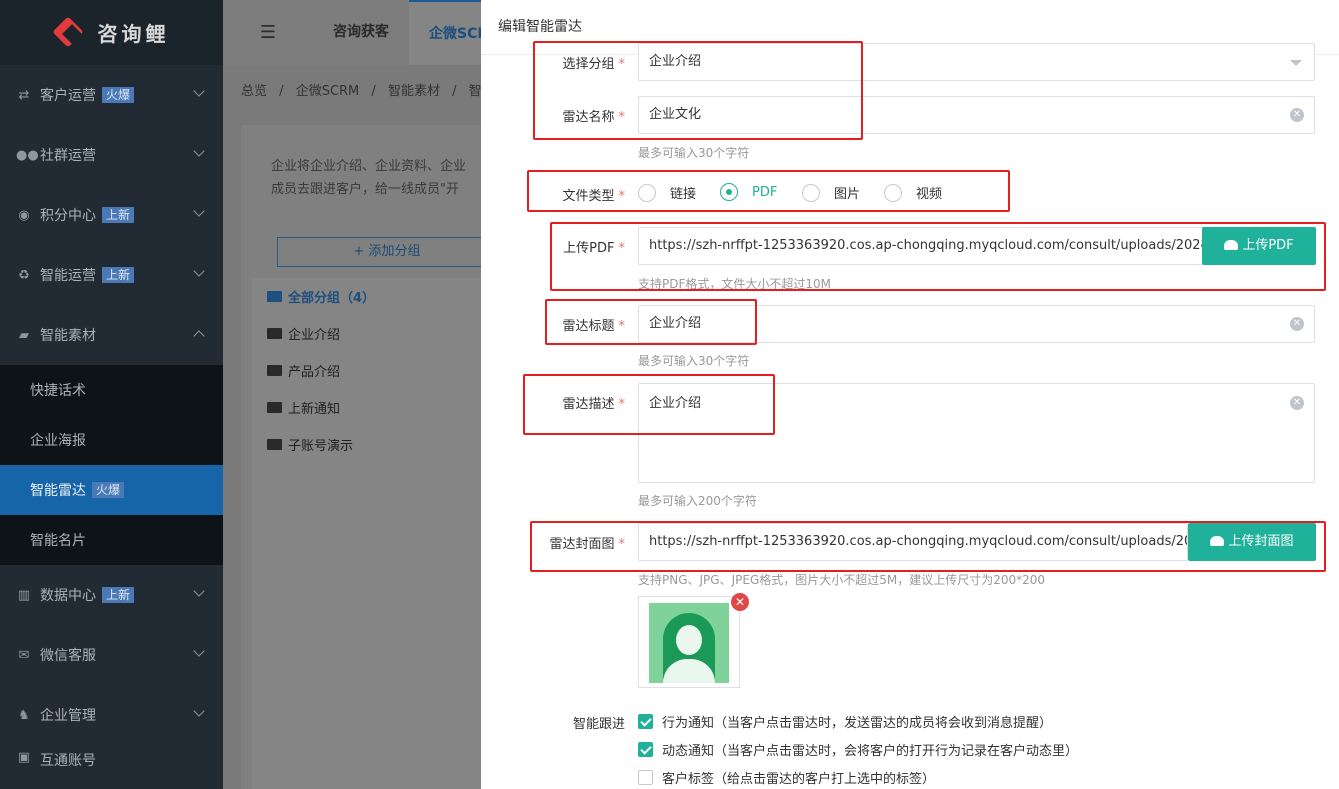  I want to click on group-item: 子账号演示, so click(377, 444).